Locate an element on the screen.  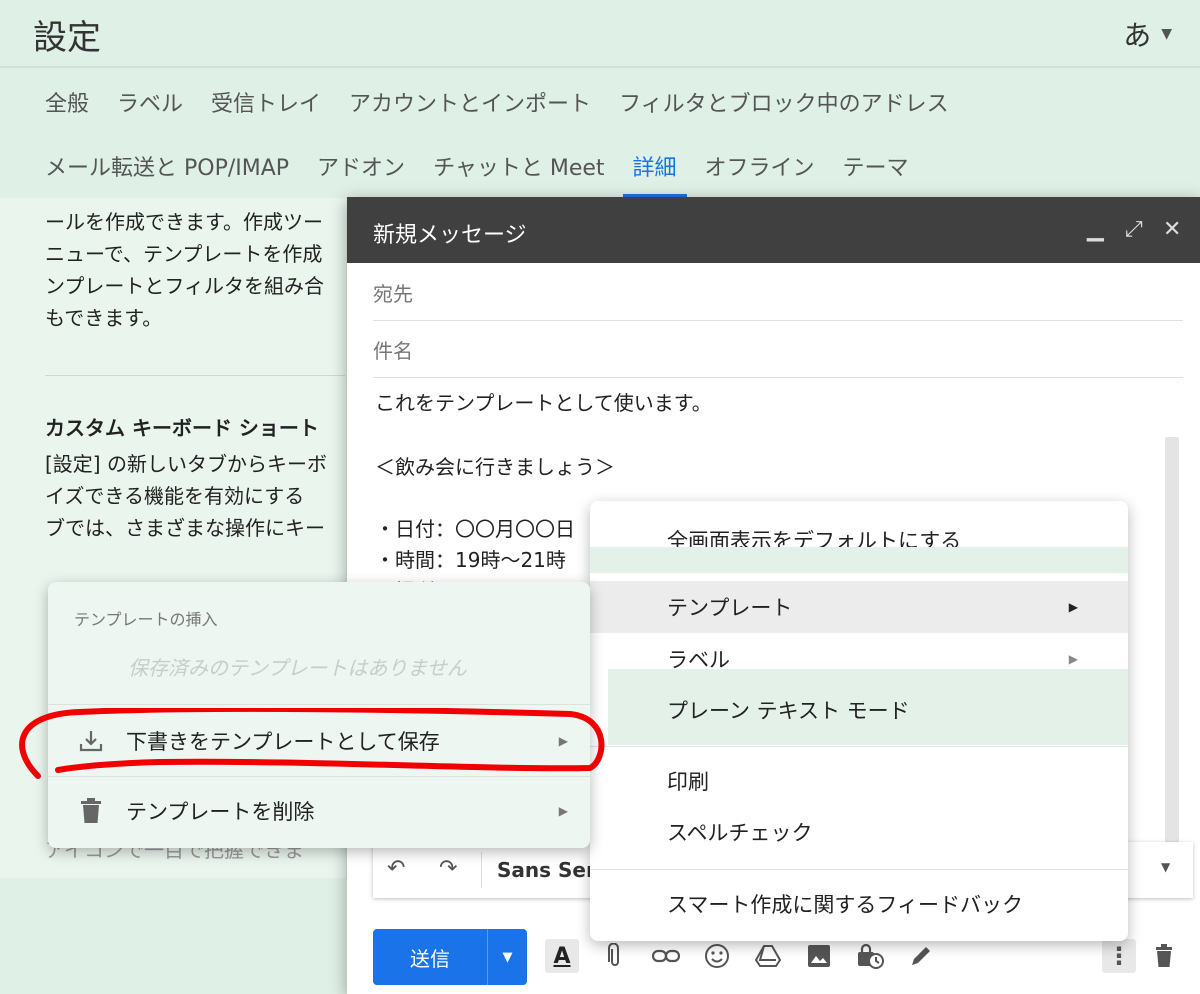
tab-general: 全般 is located at coordinates (67, 102).